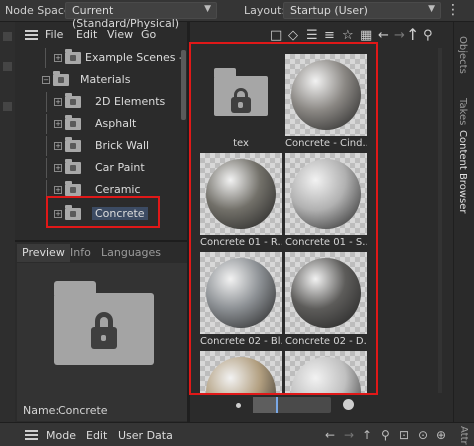 Image resolution: width=474 pixels, height=446 pixels. I want to click on preview-name-label: Name:, so click(41, 410).